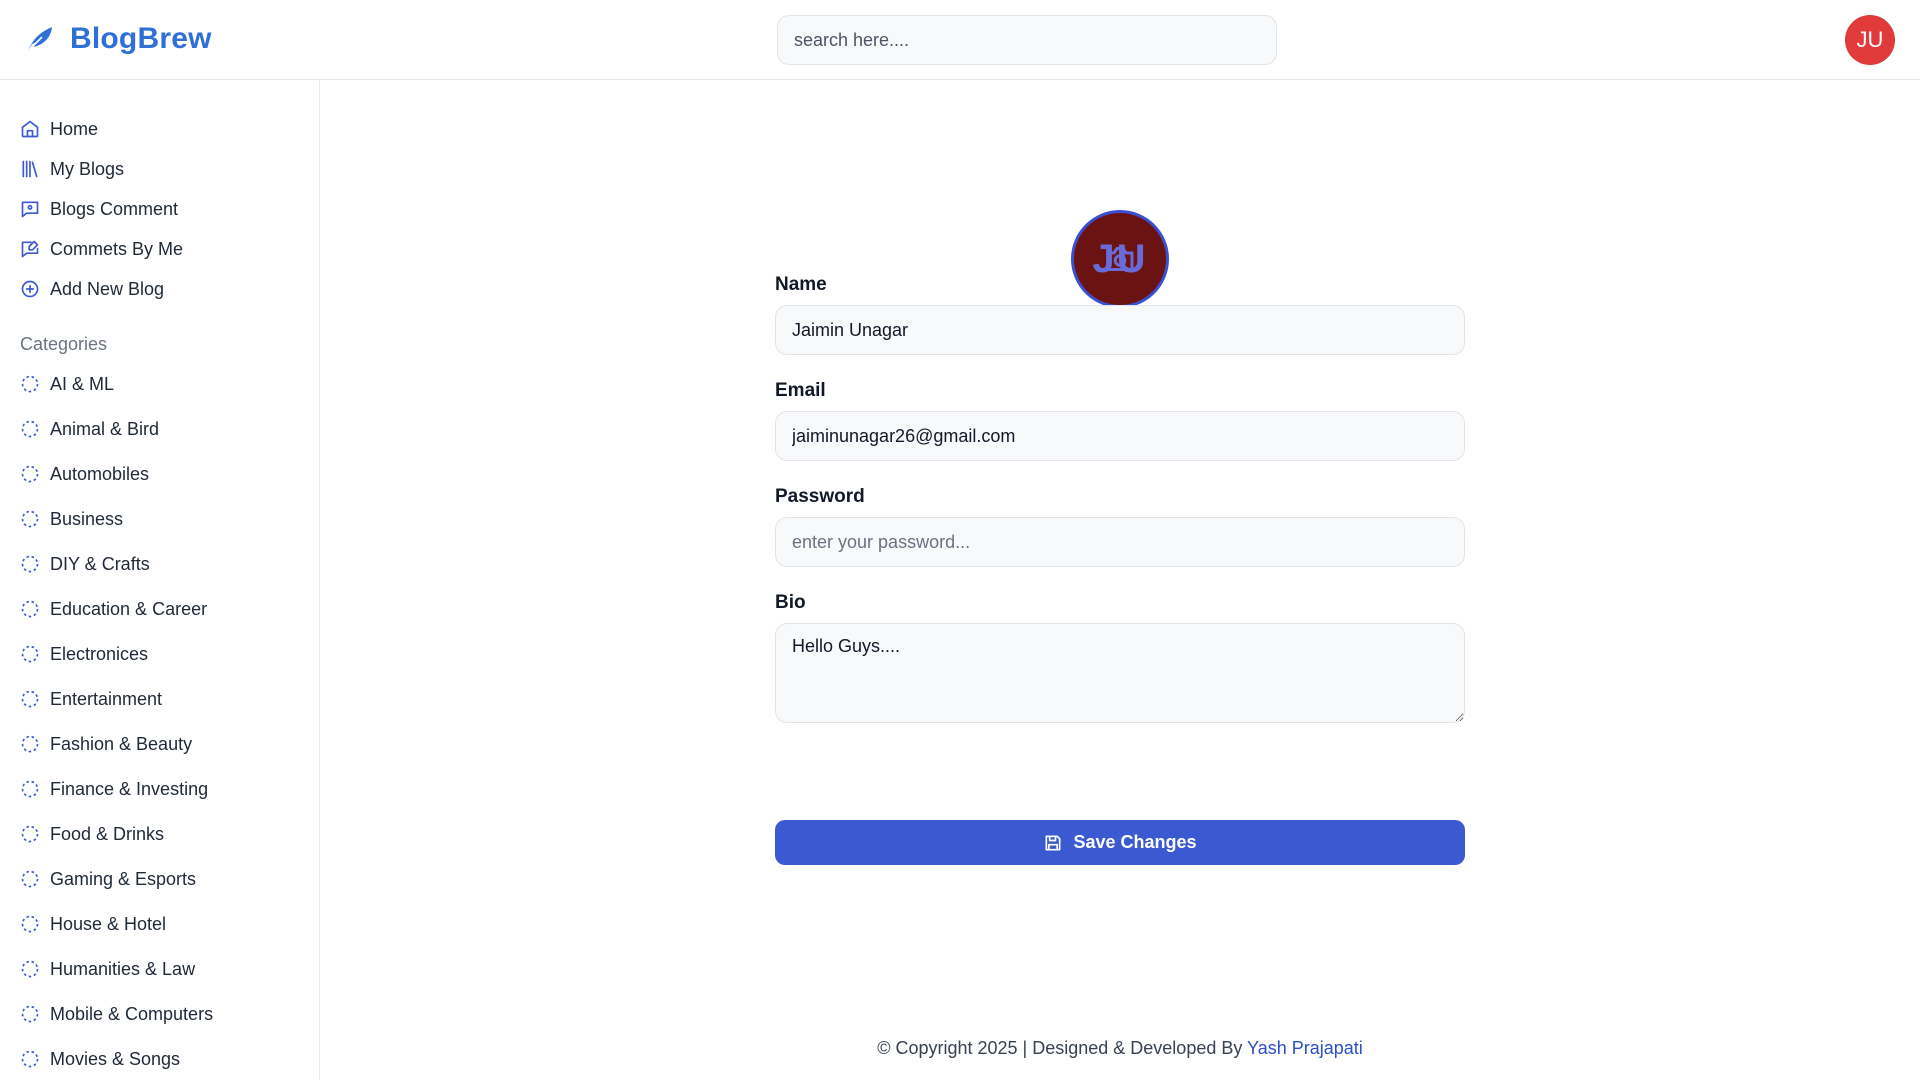  Describe the element at coordinates (129, 608) in the screenshot. I see `sidebar-item-label: Education & Career` at that location.